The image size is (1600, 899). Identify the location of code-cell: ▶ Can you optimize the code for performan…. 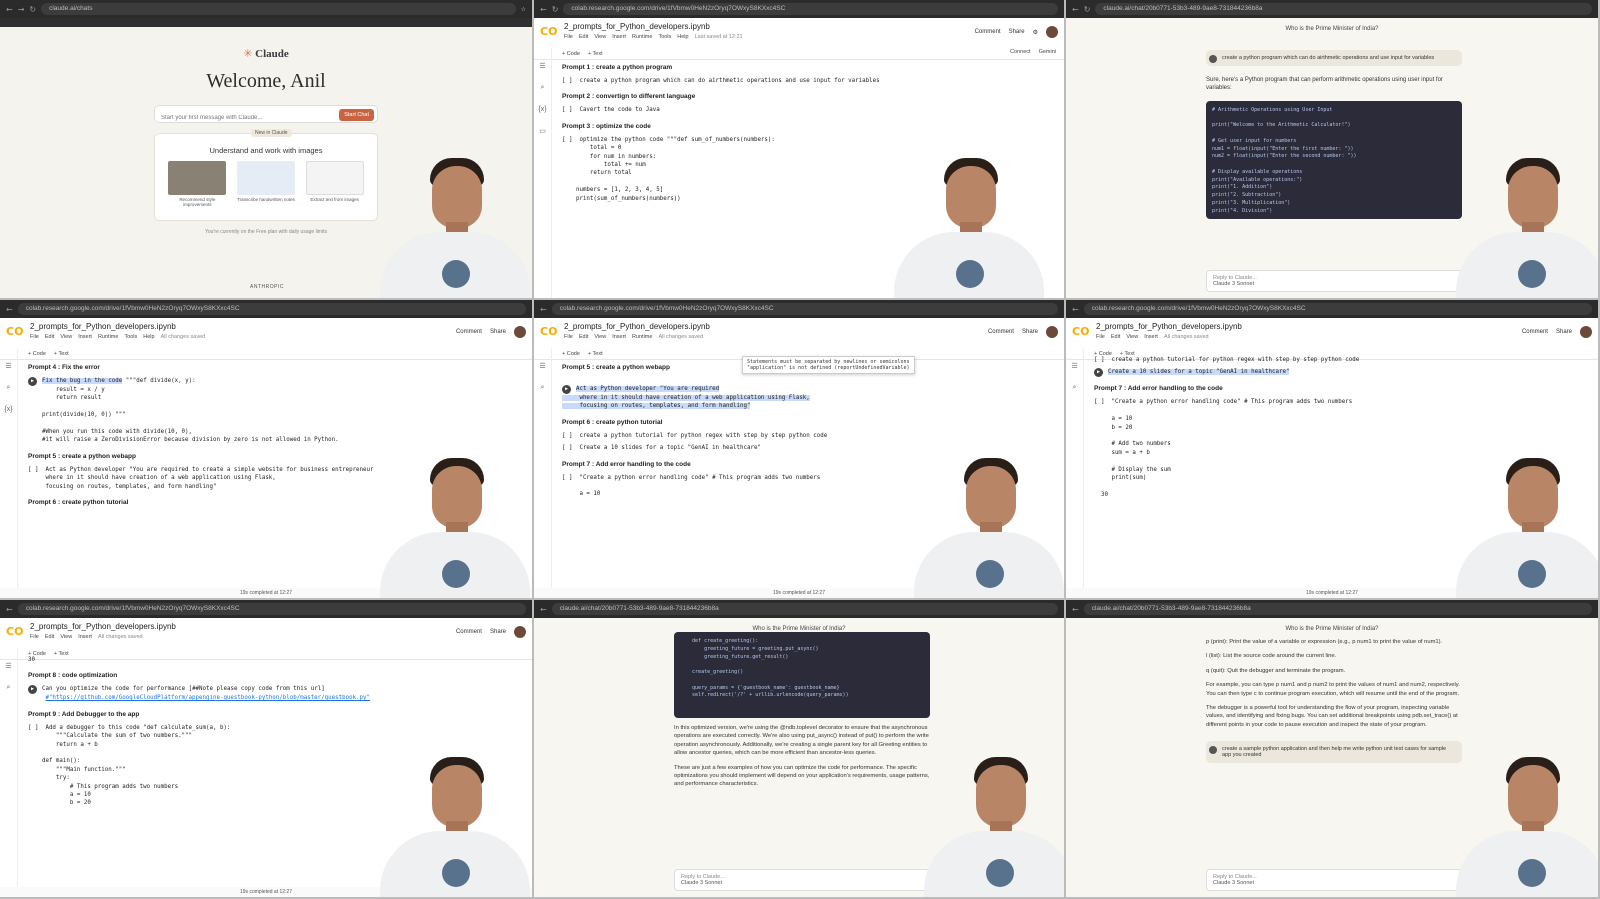
(276, 693).